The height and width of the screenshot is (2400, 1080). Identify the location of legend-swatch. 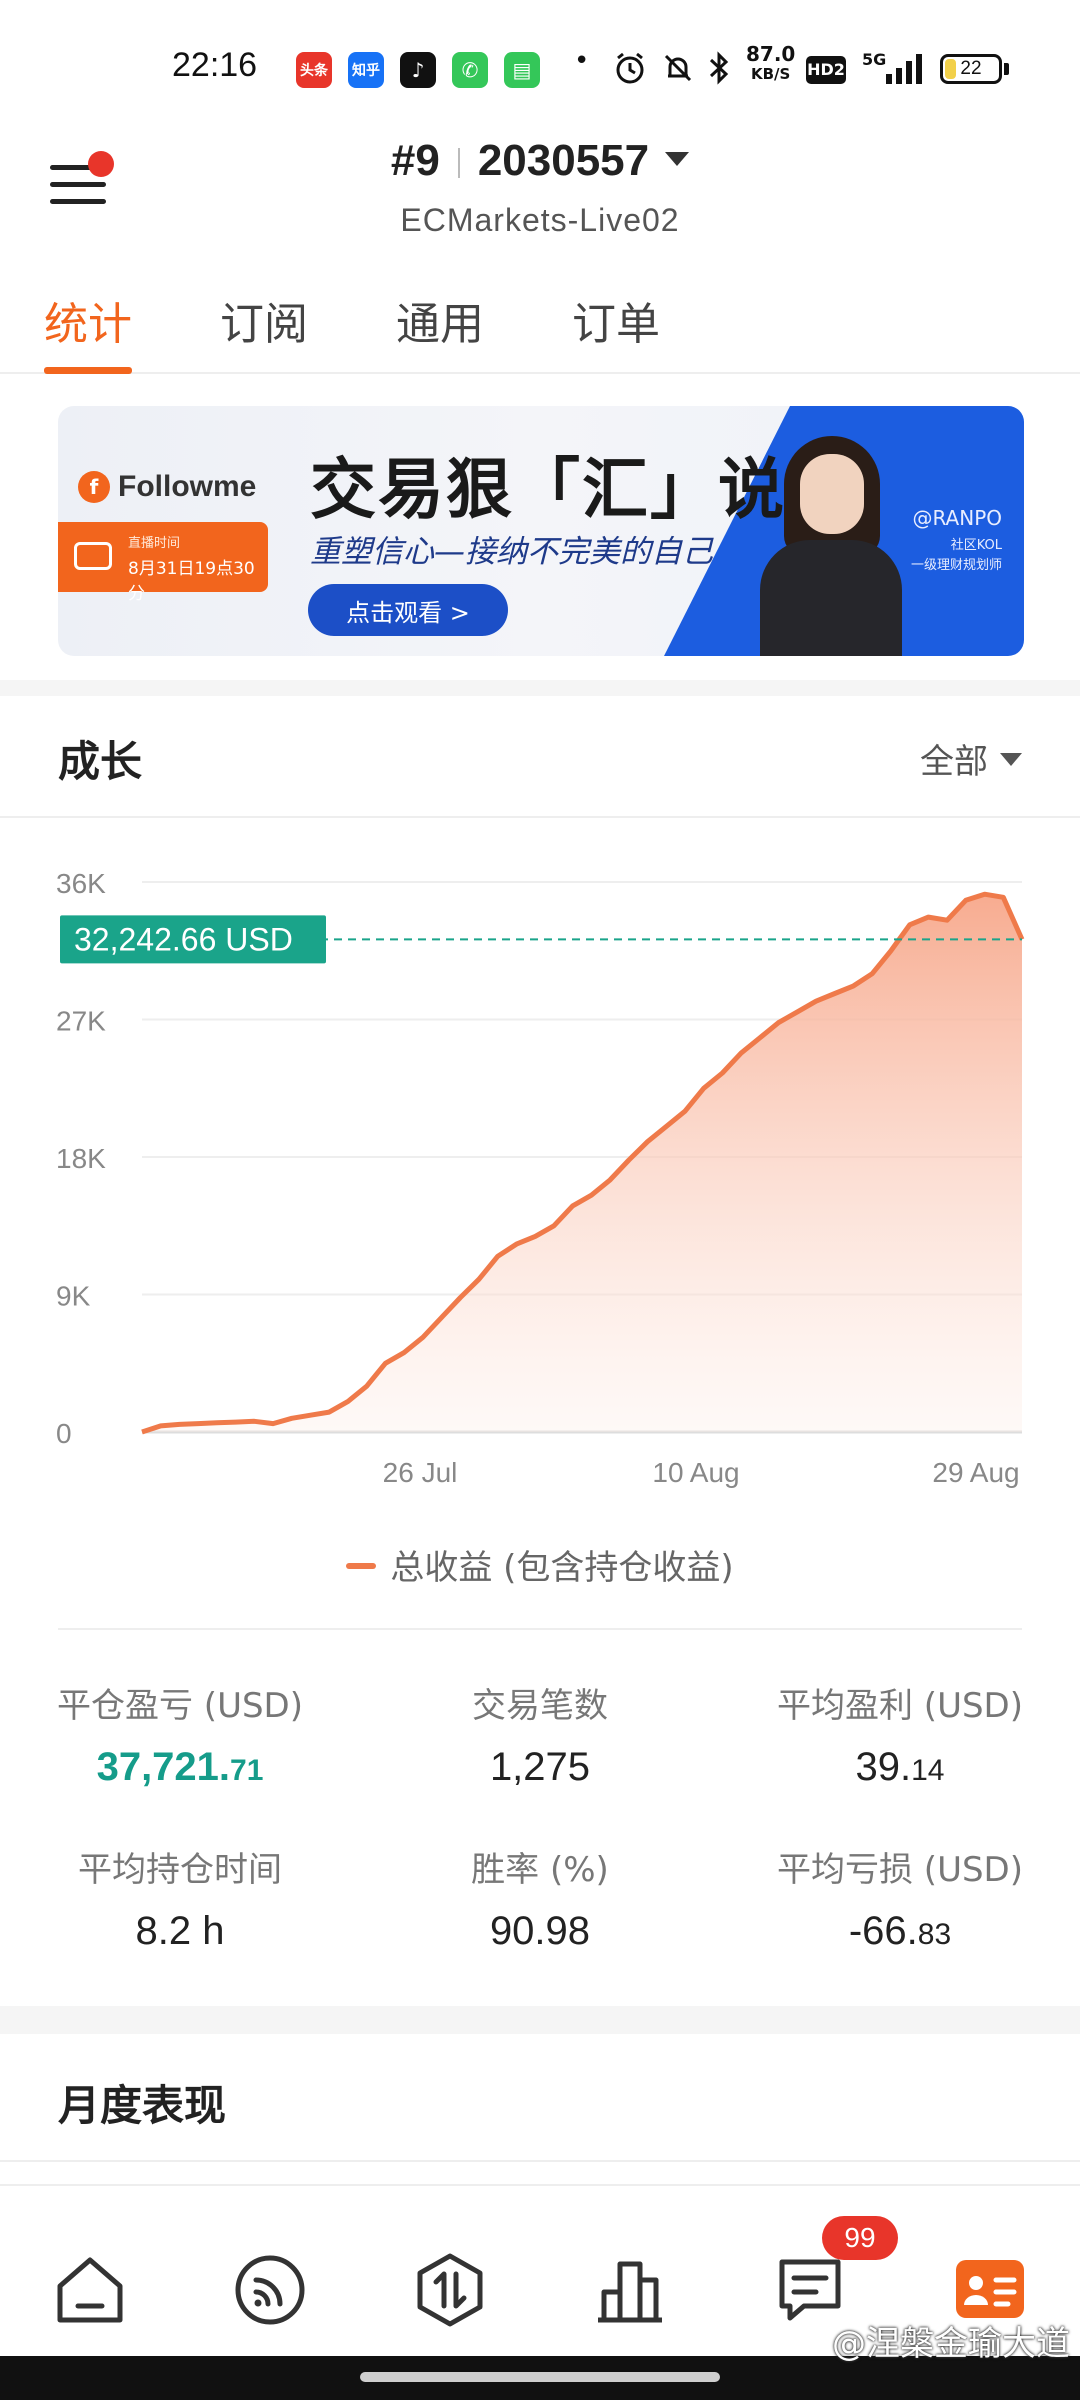
(361, 1565).